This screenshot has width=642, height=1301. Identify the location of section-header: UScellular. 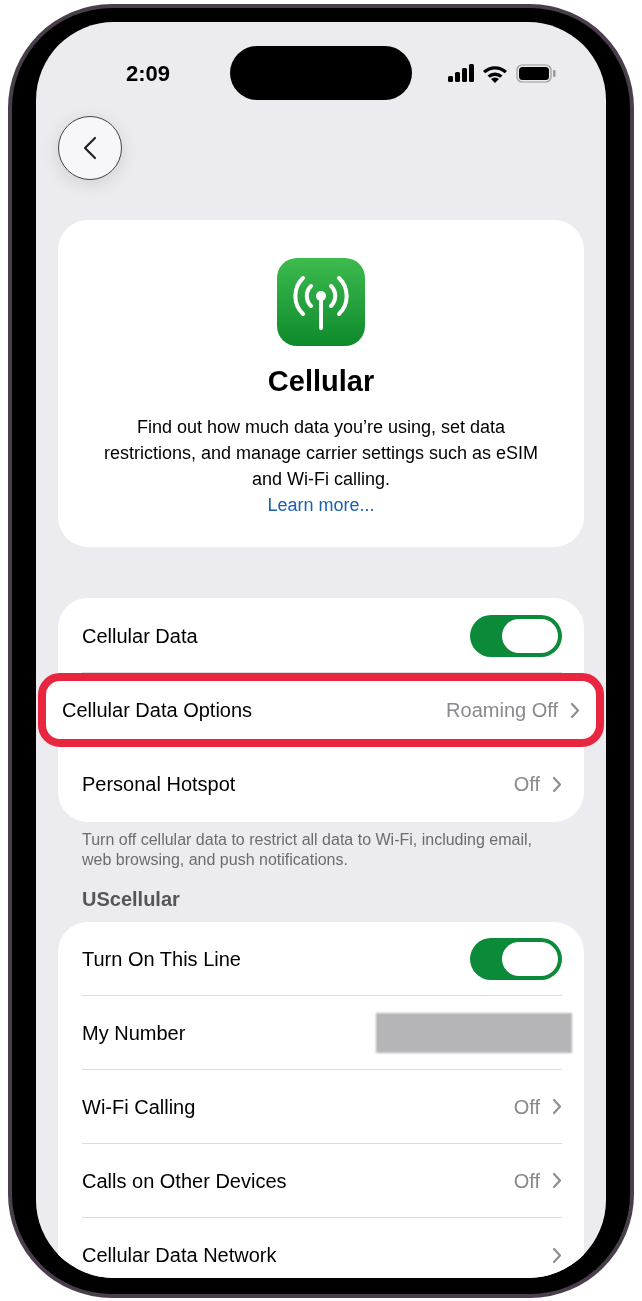
(131, 899).